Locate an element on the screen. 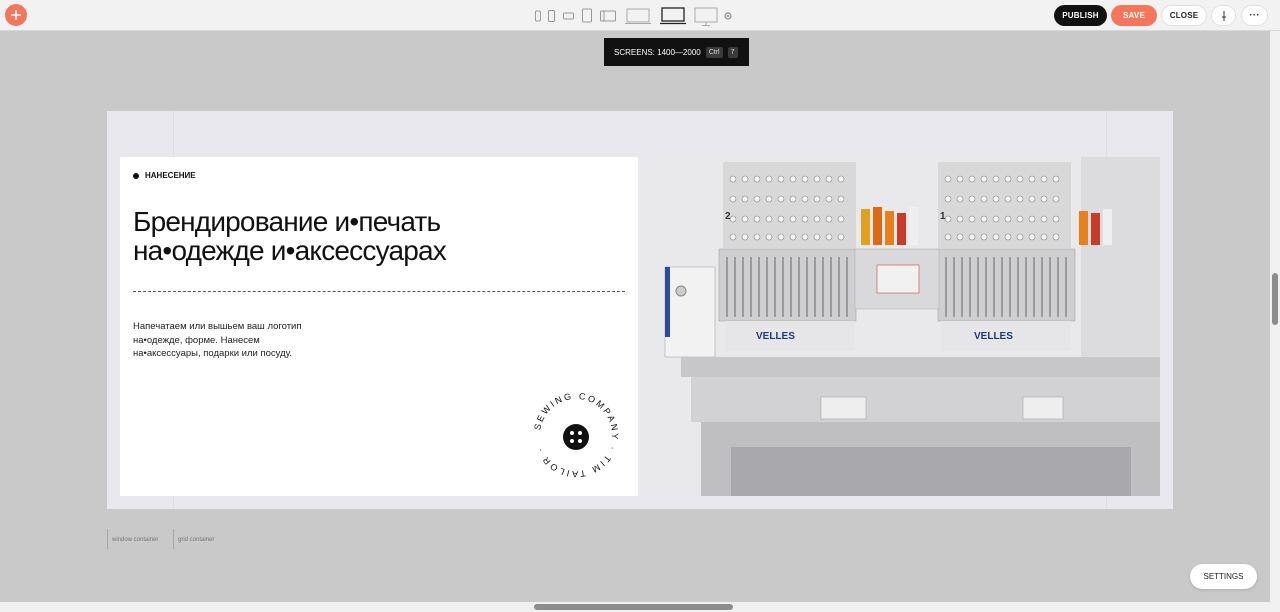 The image size is (1280, 612). body-line-3: на•аксессуары, подарки или посуду. is located at coordinates (213, 353).